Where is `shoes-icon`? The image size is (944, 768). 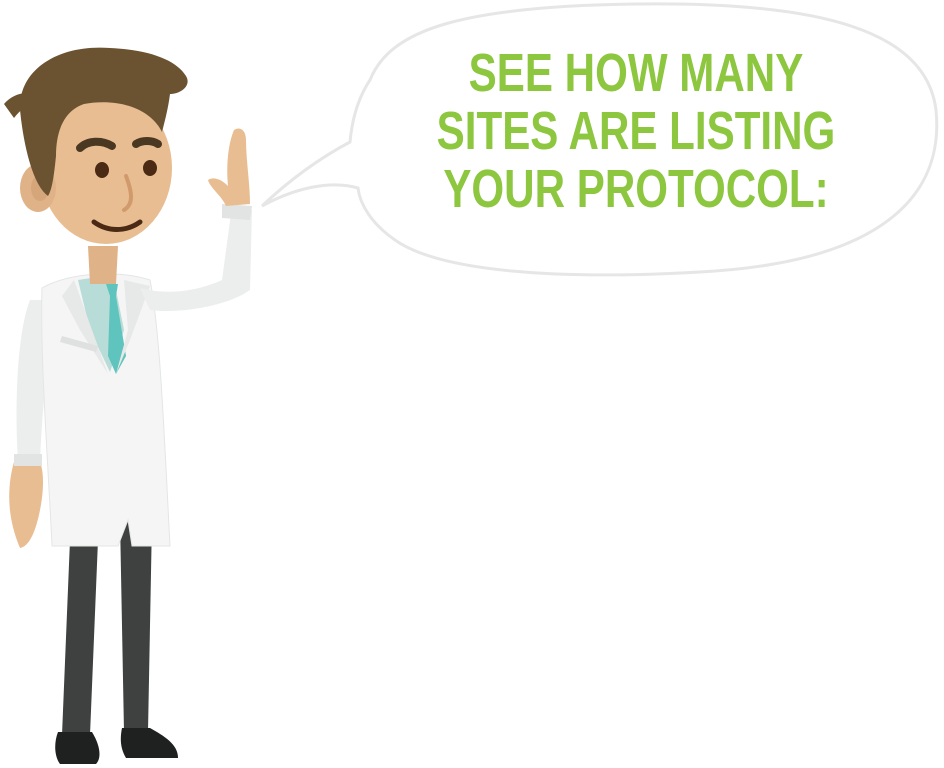
shoes-icon is located at coordinates (116, 746).